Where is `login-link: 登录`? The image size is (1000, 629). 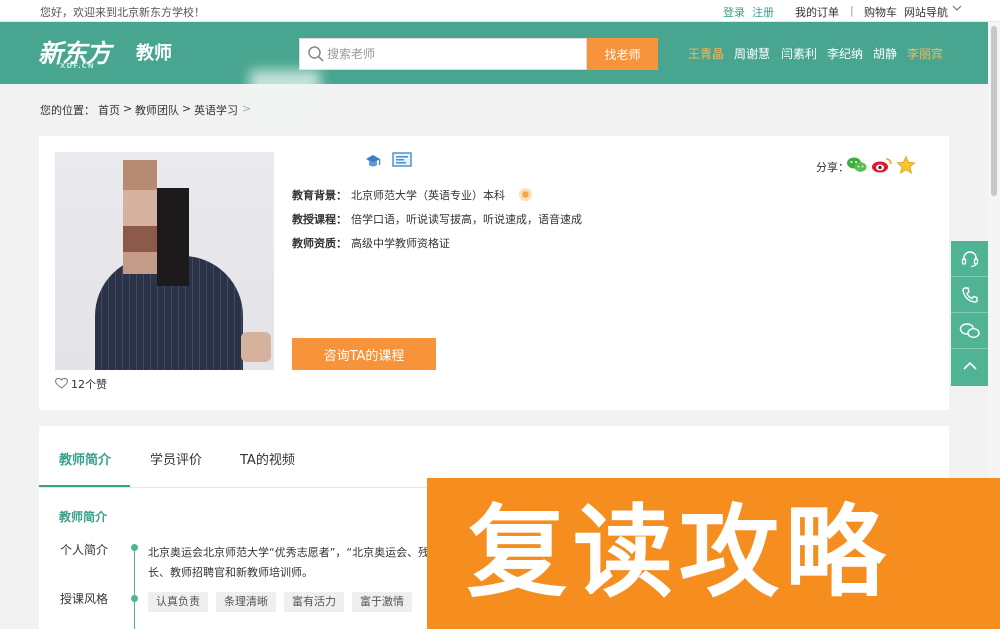
login-link: 登录 is located at coordinates (734, 12).